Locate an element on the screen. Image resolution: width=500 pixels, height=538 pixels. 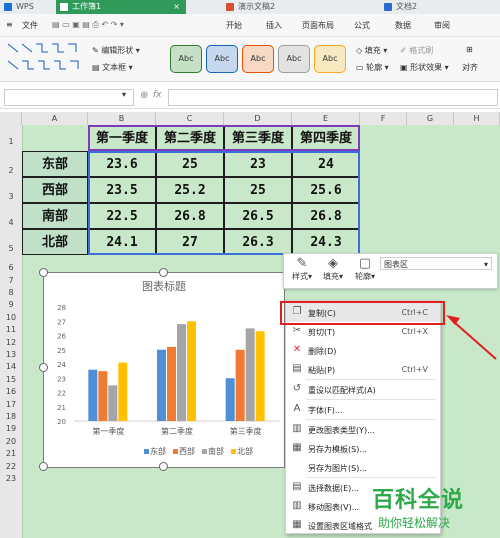
col-e: E is located at coordinates (326, 118).